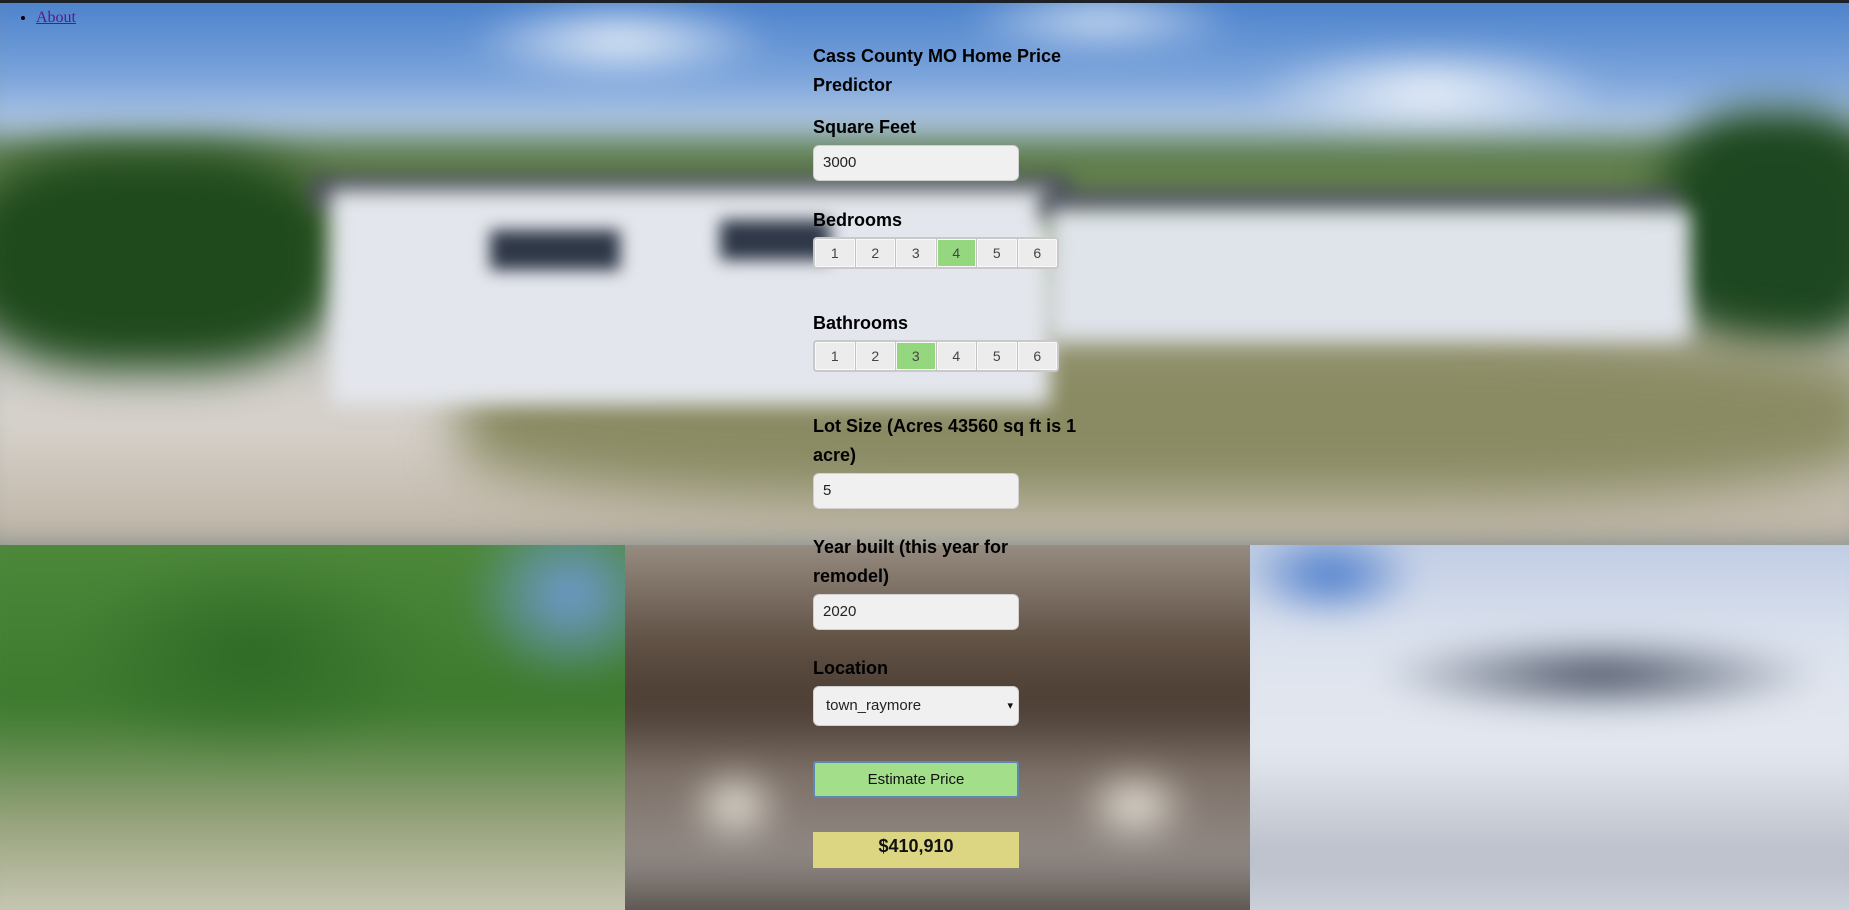 The width and height of the screenshot is (1849, 910). Describe the element at coordinates (835, 356) in the screenshot. I see `bathrooms-option-1: 1` at that location.